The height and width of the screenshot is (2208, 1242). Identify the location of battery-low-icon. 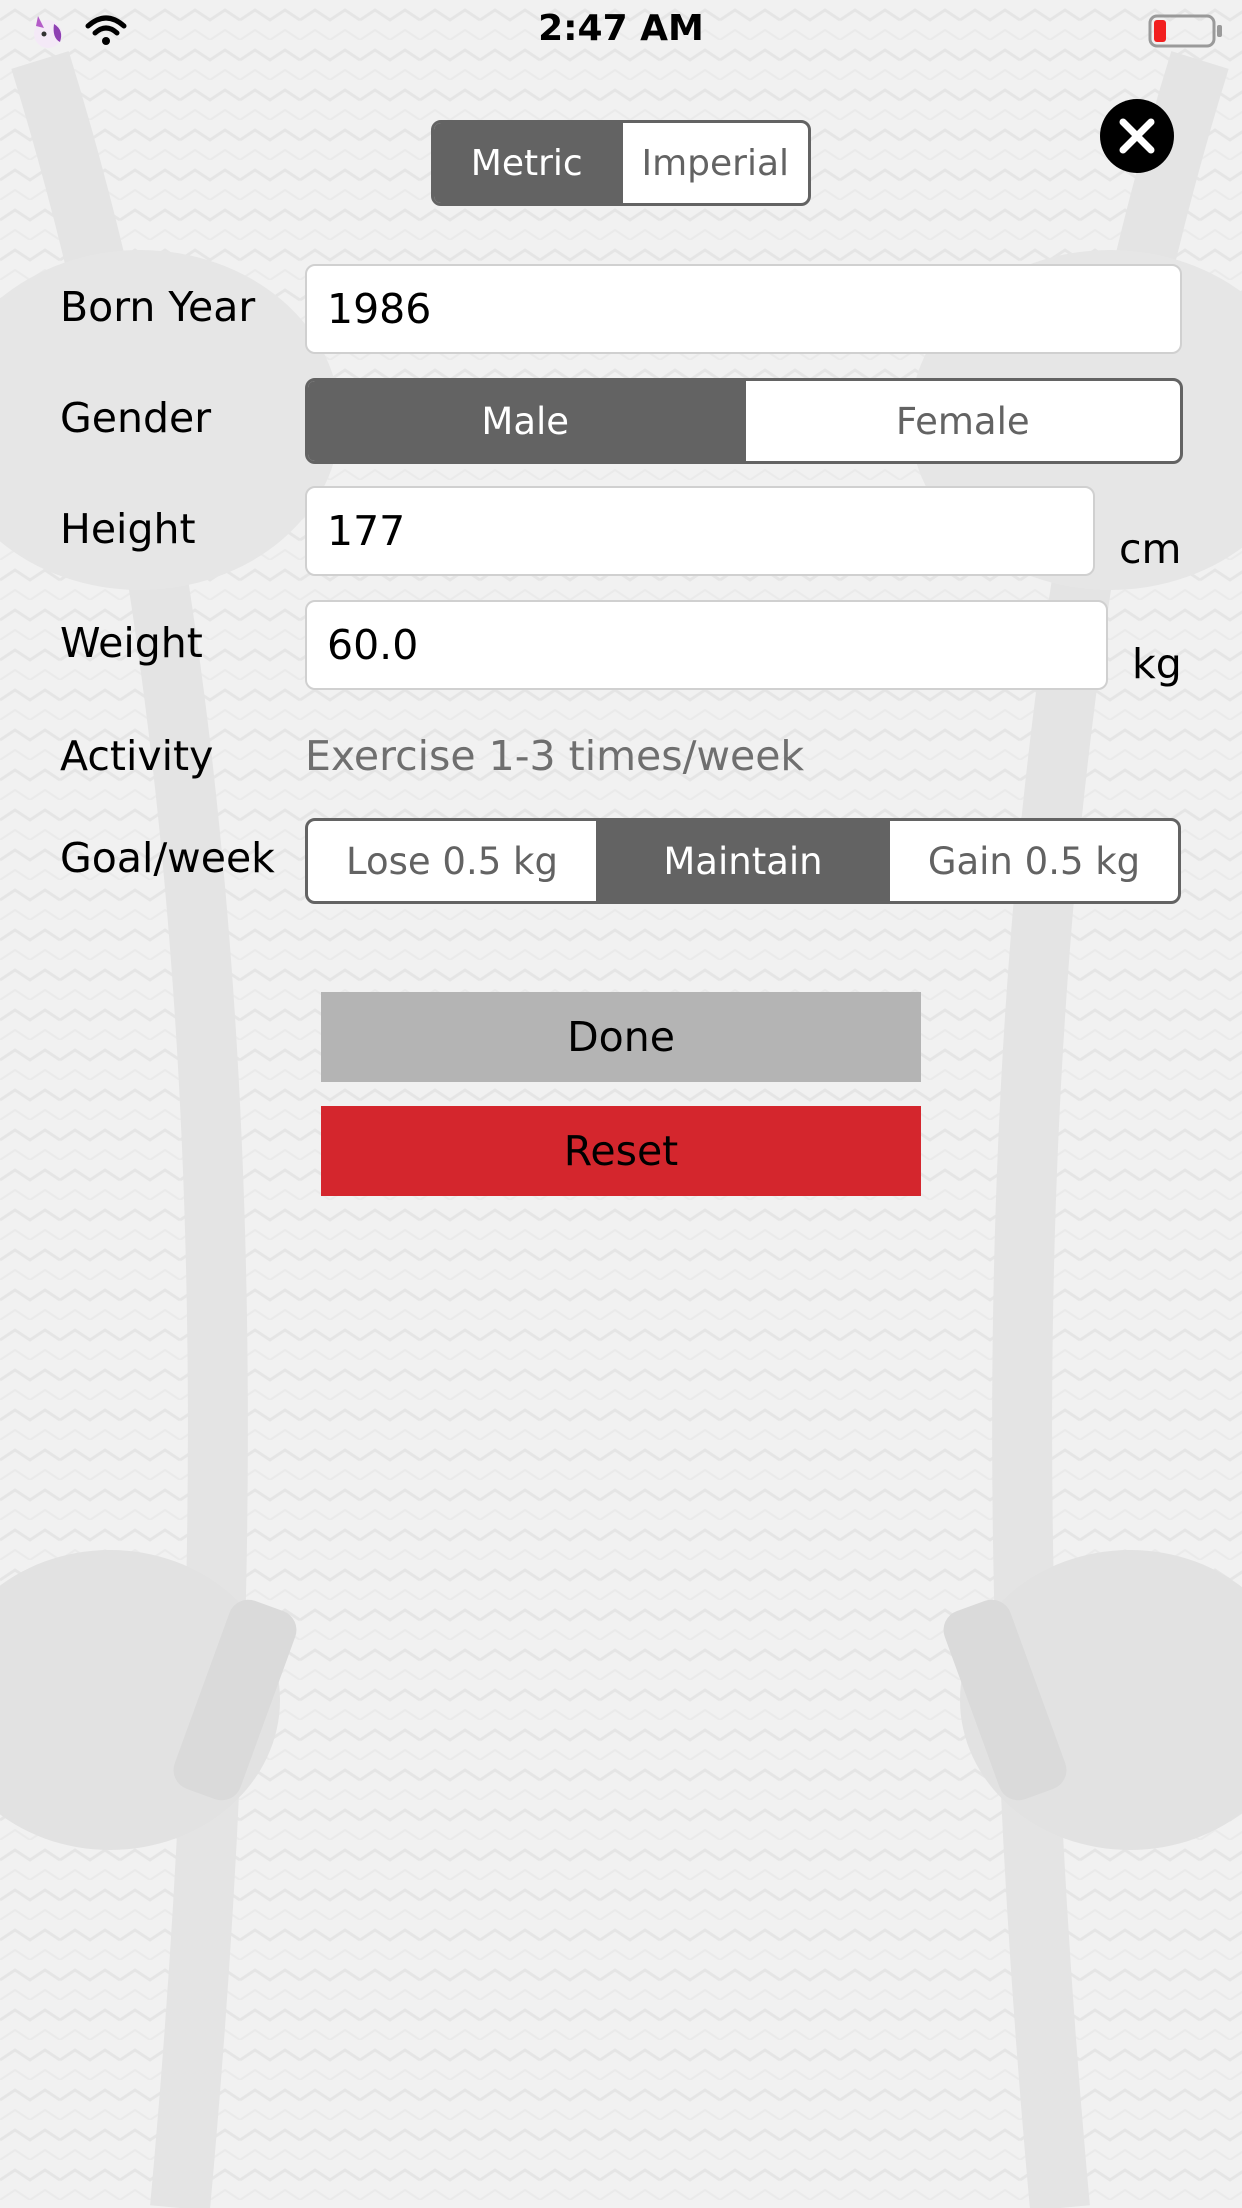
(1185, 31).